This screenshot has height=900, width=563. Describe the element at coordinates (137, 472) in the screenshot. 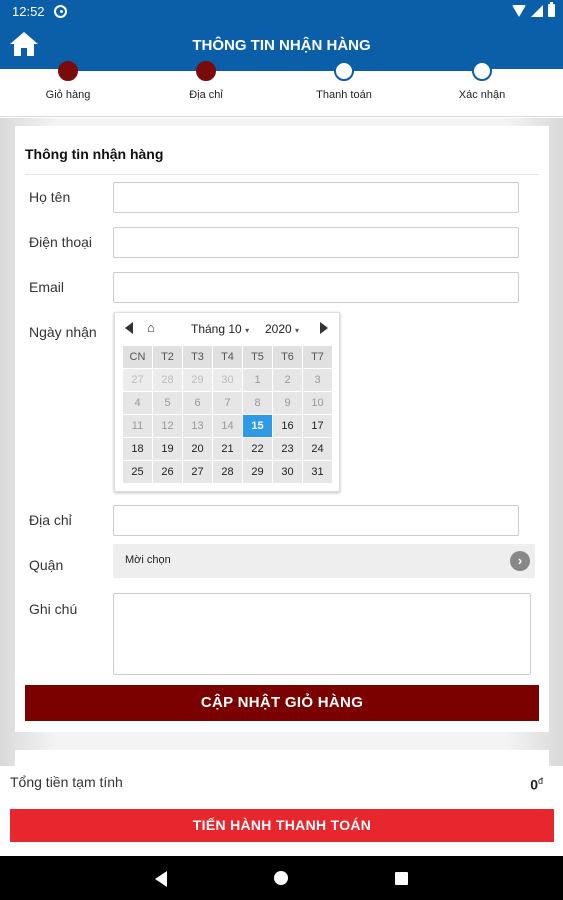

I see `calendar-day: 25` at that location.